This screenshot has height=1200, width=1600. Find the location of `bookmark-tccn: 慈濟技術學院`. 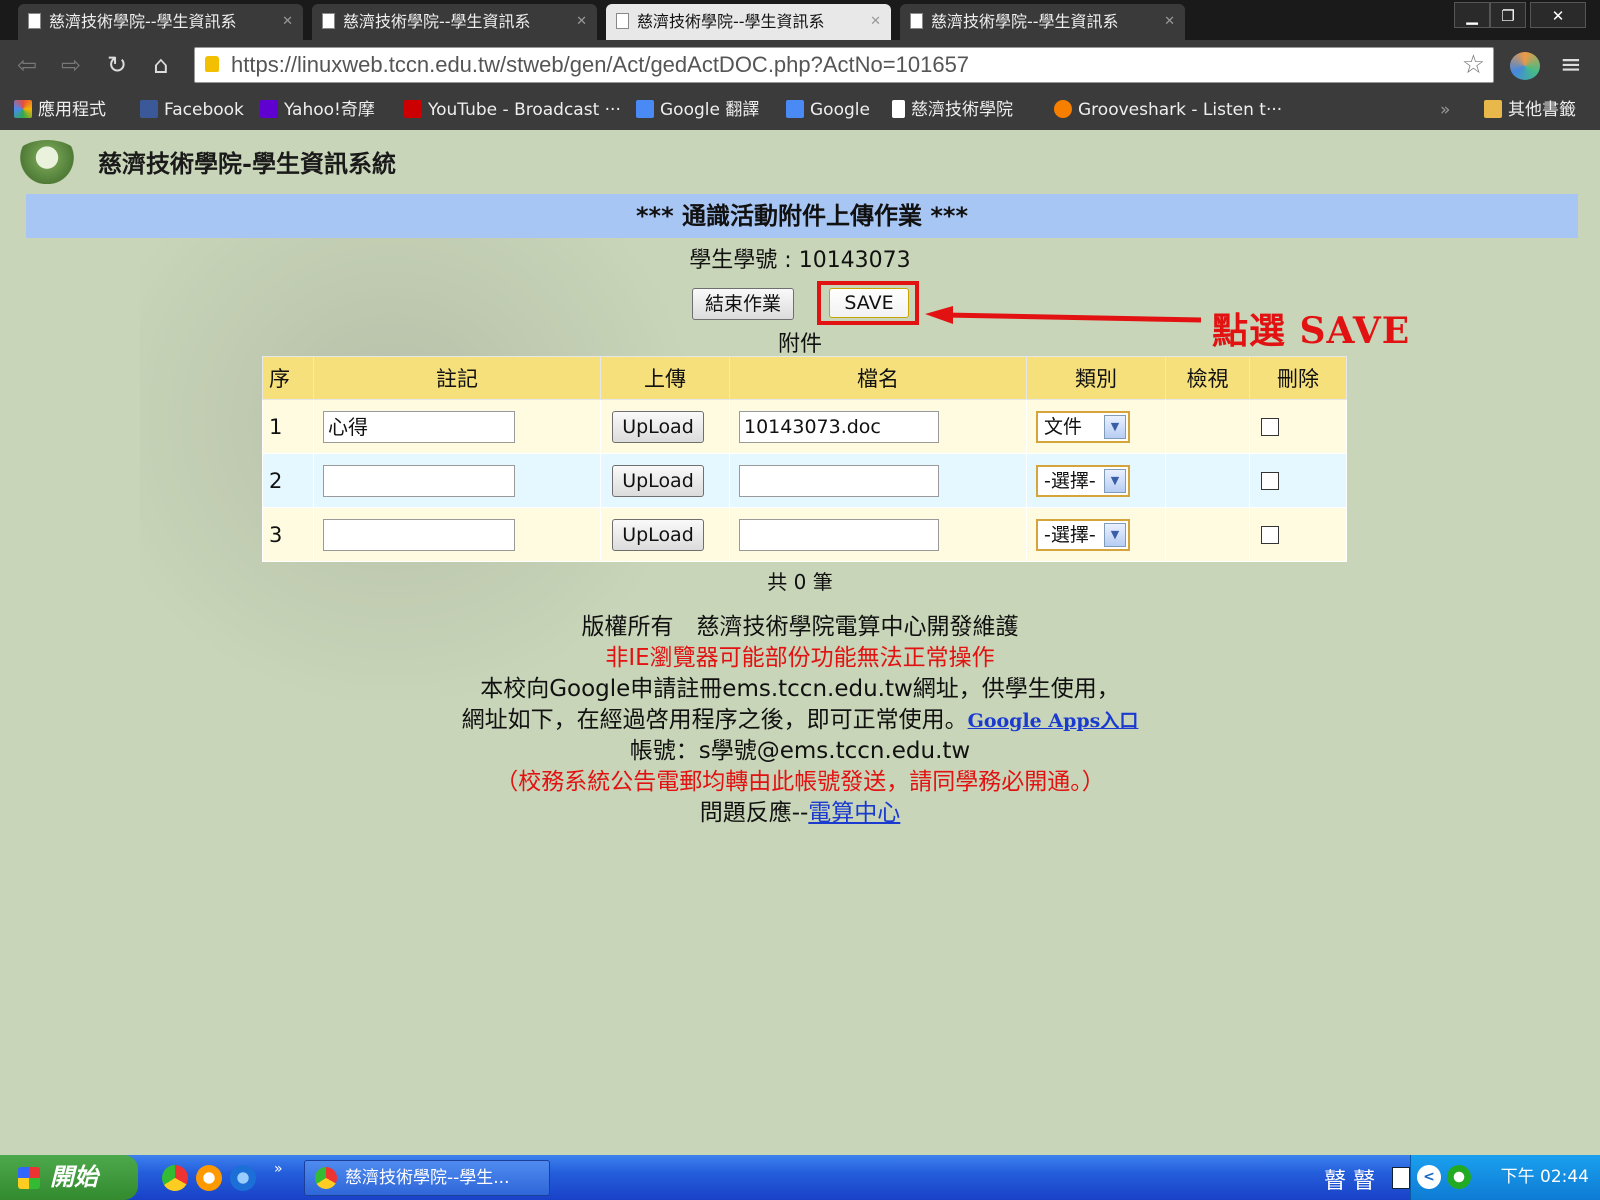

bookmark-tccn: 慈濟技術學院 is located at coordinates (952, 110).